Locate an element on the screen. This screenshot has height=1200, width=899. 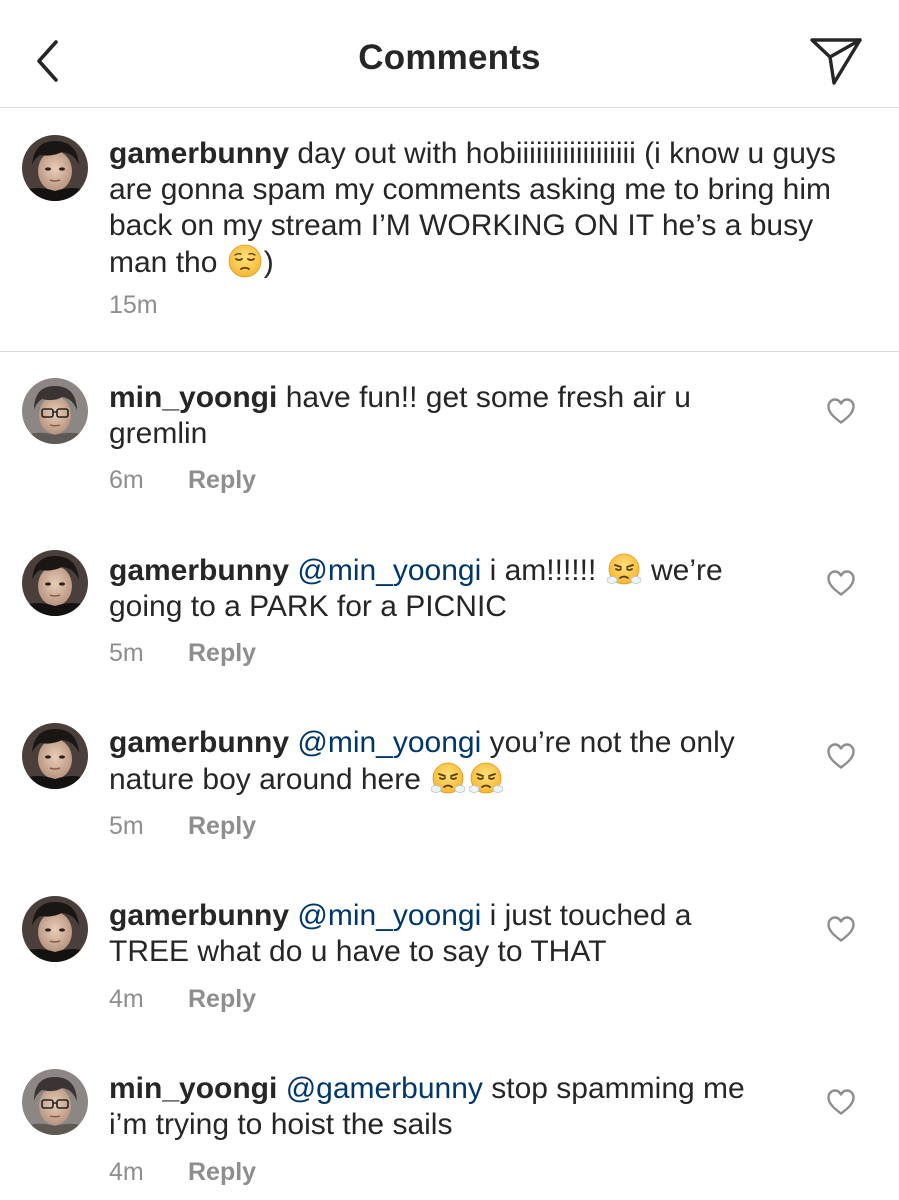
paper-plane-icon is located at coordinates (836, 61).